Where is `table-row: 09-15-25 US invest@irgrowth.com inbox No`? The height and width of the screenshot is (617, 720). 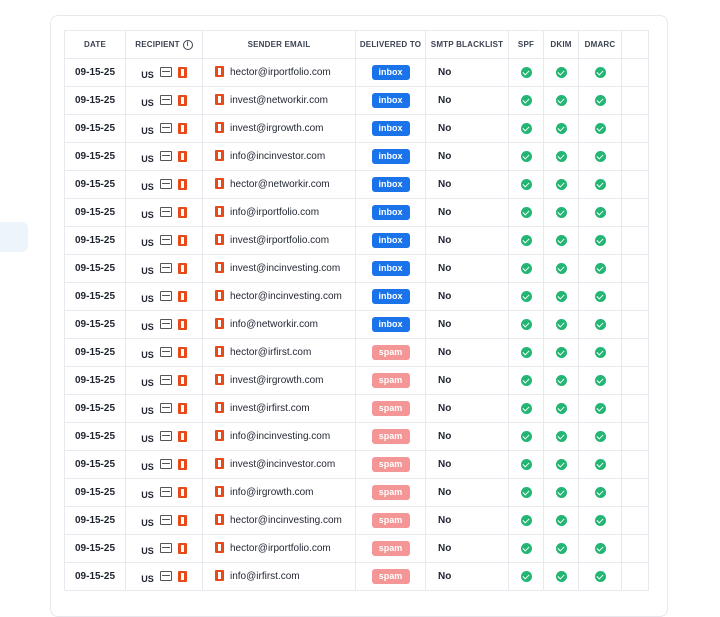
table-row: 09-15-25 US invest@irgrowth.com inbox No is located at coordinates (356, 128).